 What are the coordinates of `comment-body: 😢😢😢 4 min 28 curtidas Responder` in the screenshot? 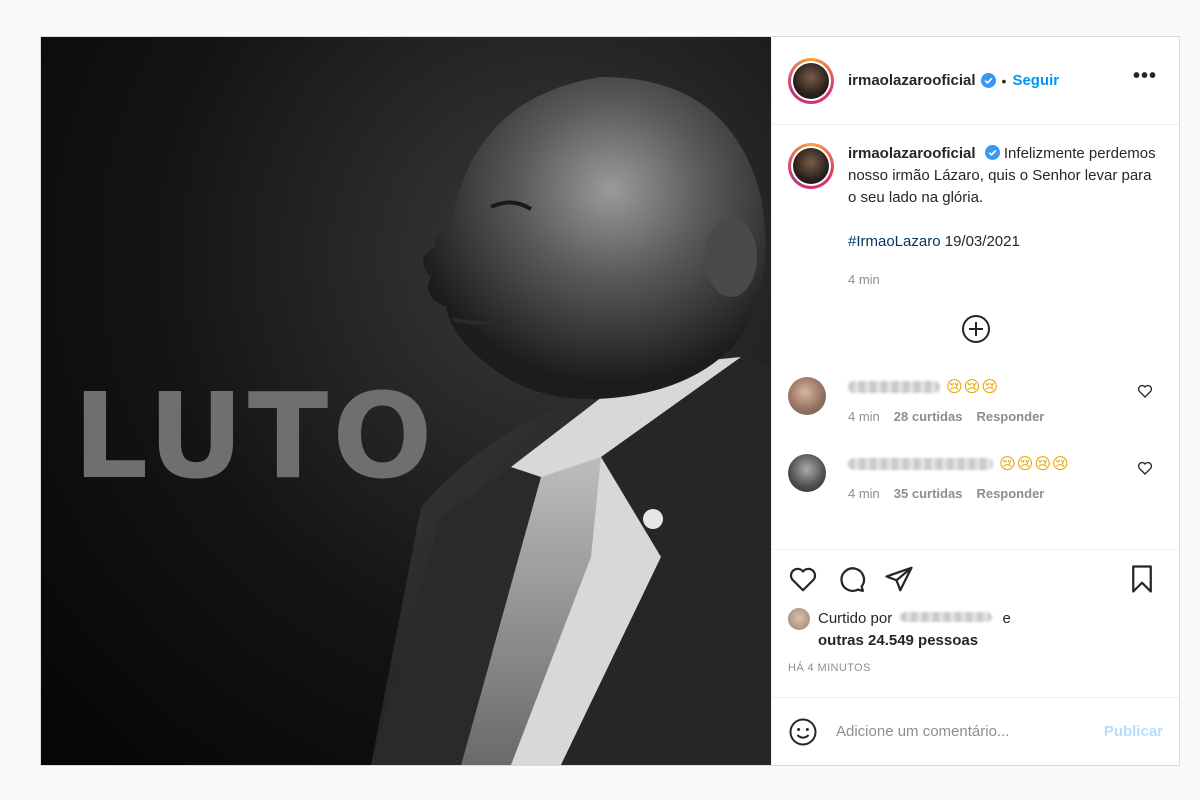 It's located at (946, 400).